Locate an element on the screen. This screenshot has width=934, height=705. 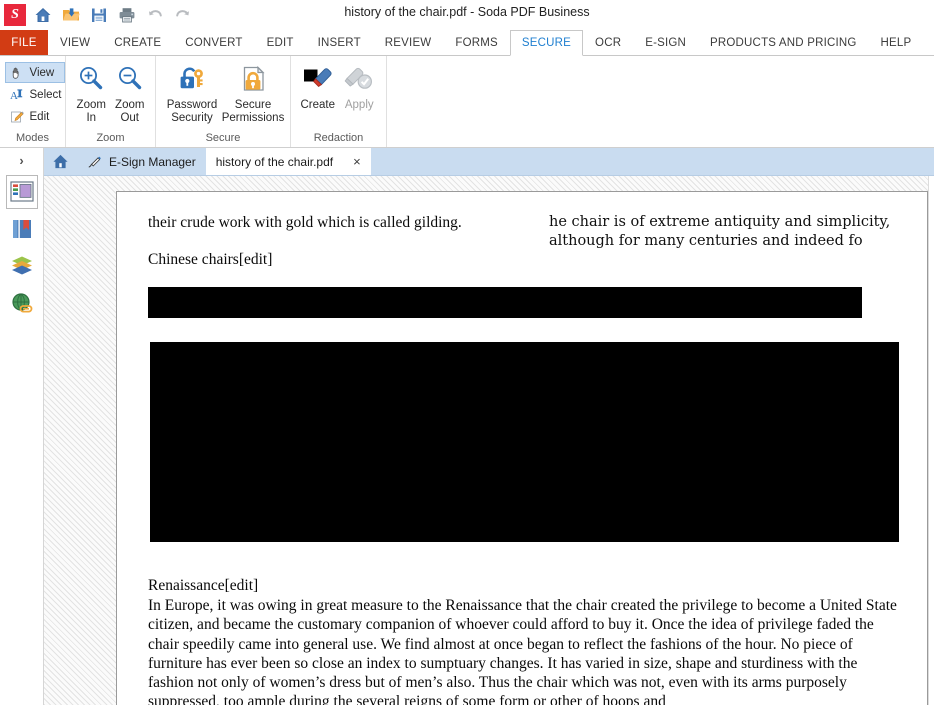
mode-button-view: View is located at coordinates (34, 72).